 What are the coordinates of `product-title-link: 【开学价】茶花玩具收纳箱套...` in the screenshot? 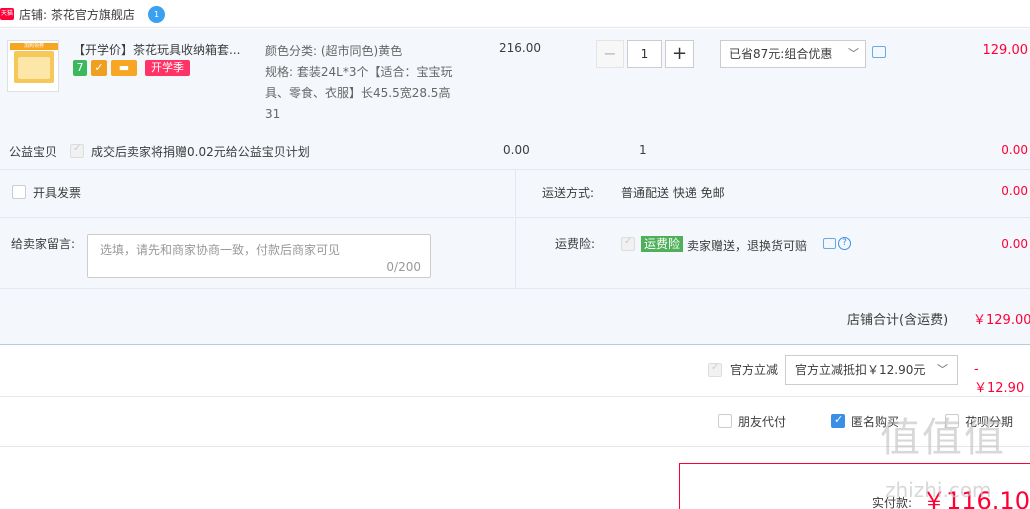 It's located at (156, 49).